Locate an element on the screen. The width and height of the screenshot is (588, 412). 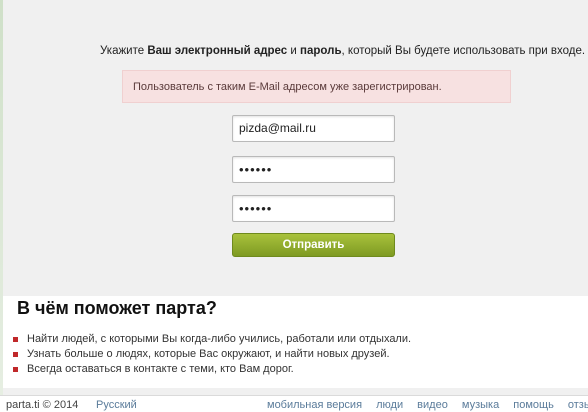
info-title: В чём поможет парта? is located at coordinates (117, 308).